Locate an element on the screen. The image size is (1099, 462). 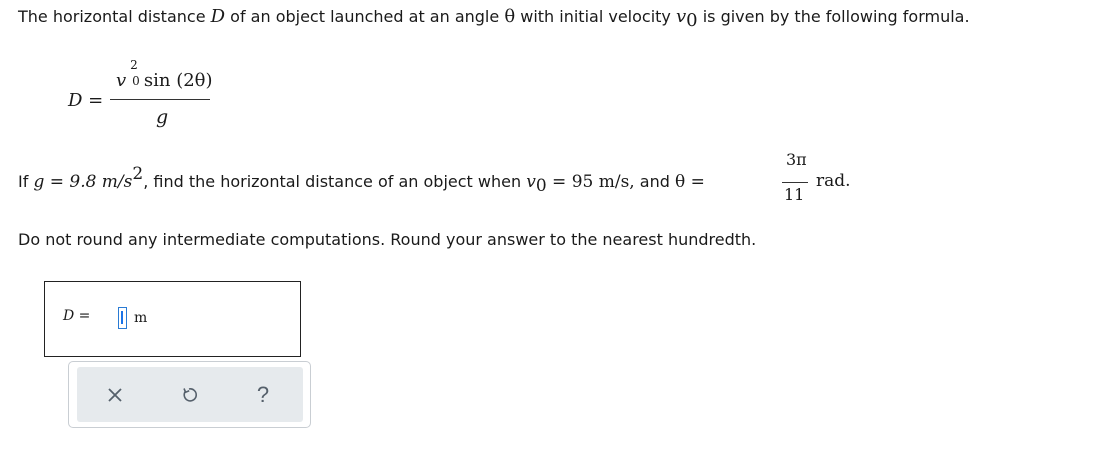
formula-numerator: v2 0 sin (2θ) is located at coordinates (164, 74).